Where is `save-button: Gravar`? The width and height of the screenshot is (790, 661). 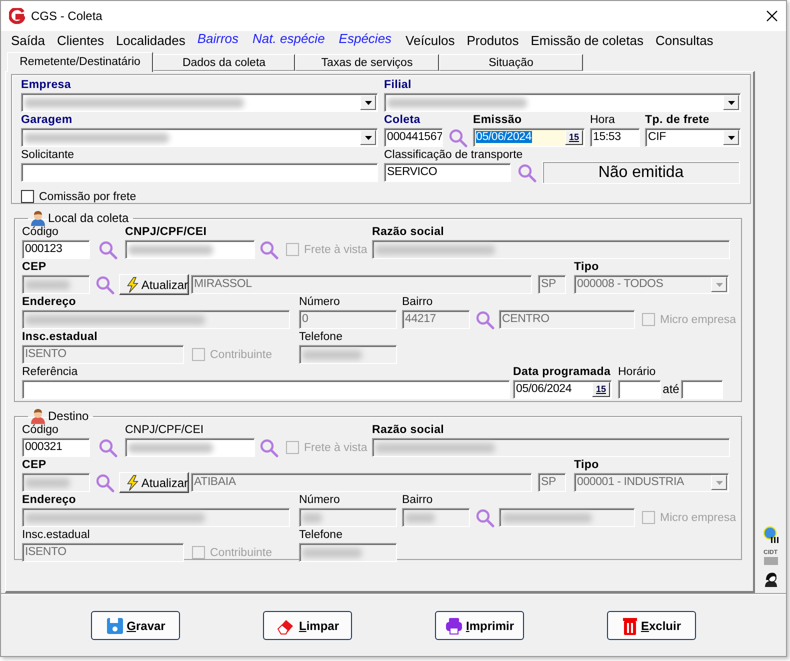 save-button: Gravar is located at coordinates (135, 625).